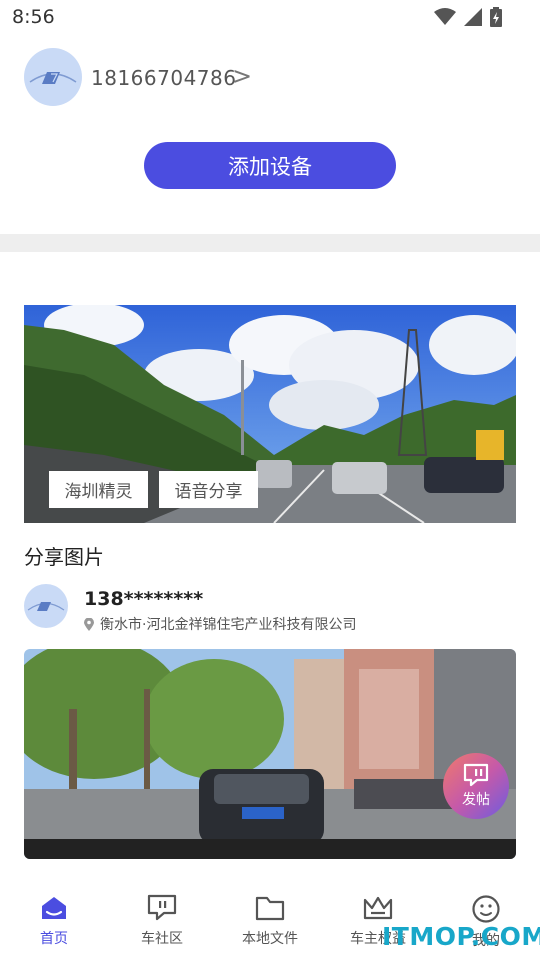 The width and height of the screenshot is (540, 960). What do you see at coordinates (270, 939) in the screenshot?
I see `nav-label: 本地文件` at bounding box center [270, 939].